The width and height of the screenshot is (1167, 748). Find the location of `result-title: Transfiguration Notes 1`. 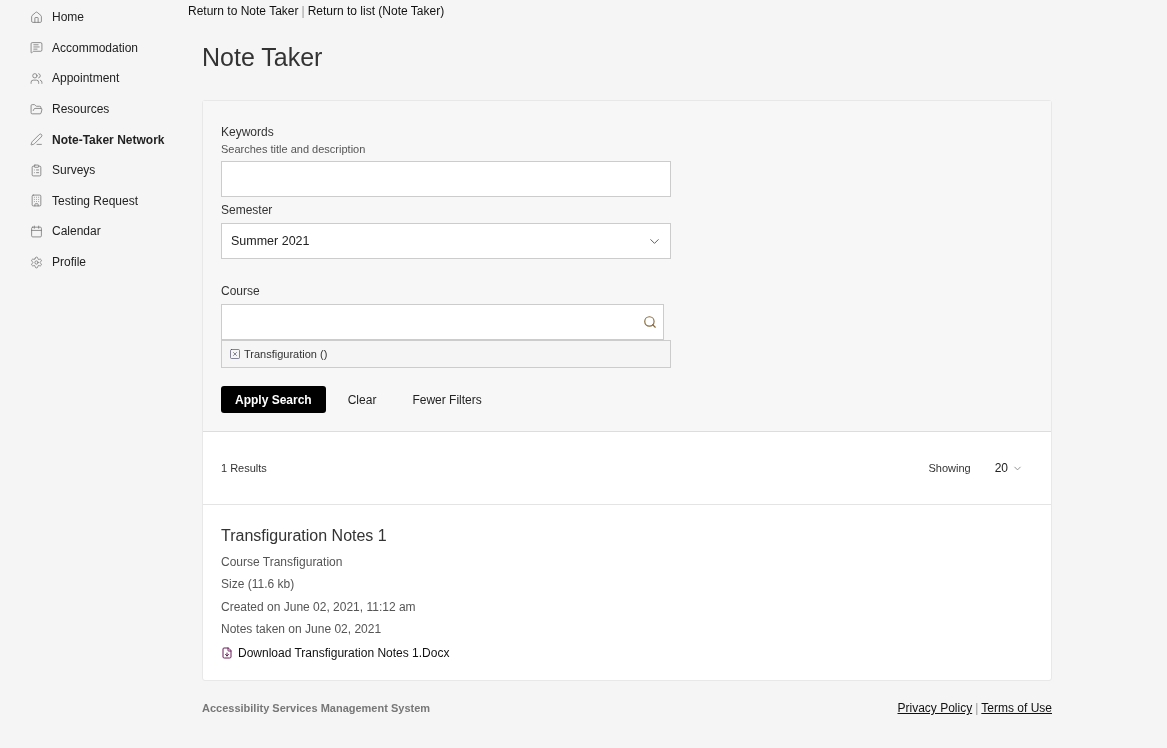

result-title: Transfiguration Notes 1 is located at coordinates (304, 536).